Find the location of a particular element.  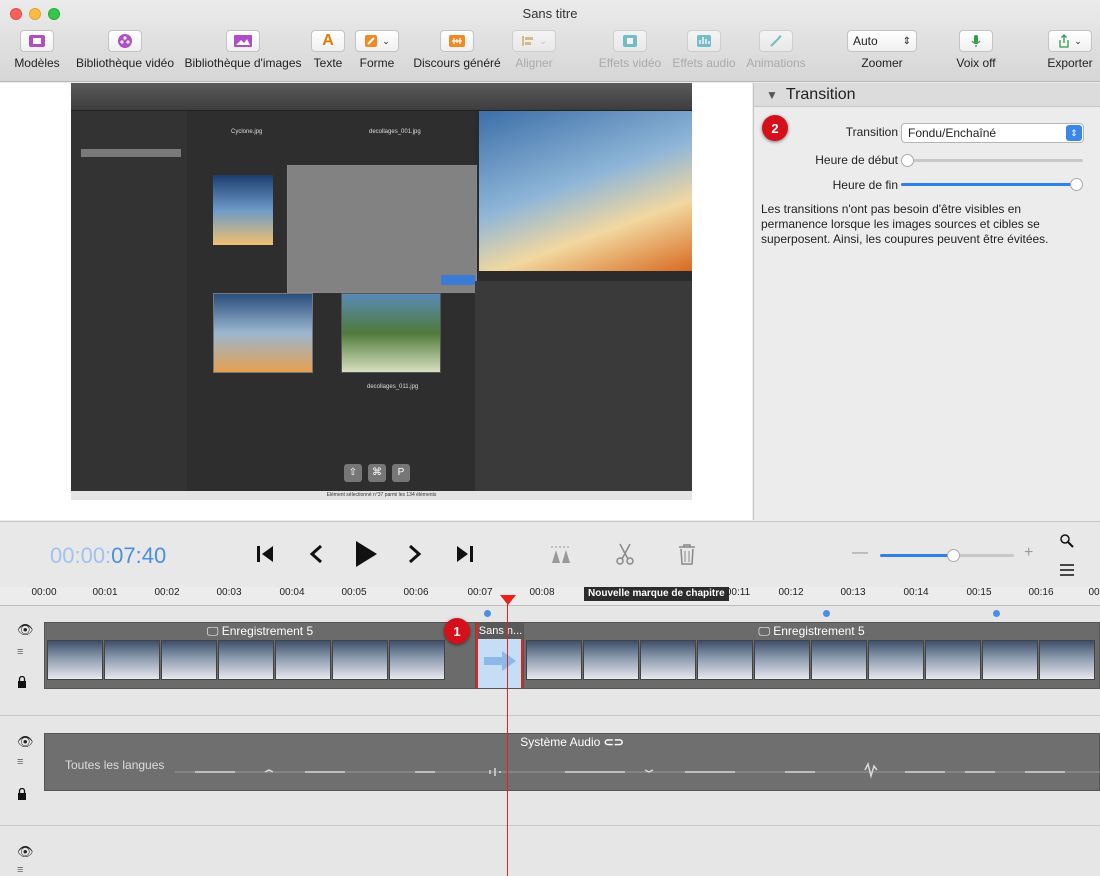

transition-arrow-icon is located at coordinates (500, 661).